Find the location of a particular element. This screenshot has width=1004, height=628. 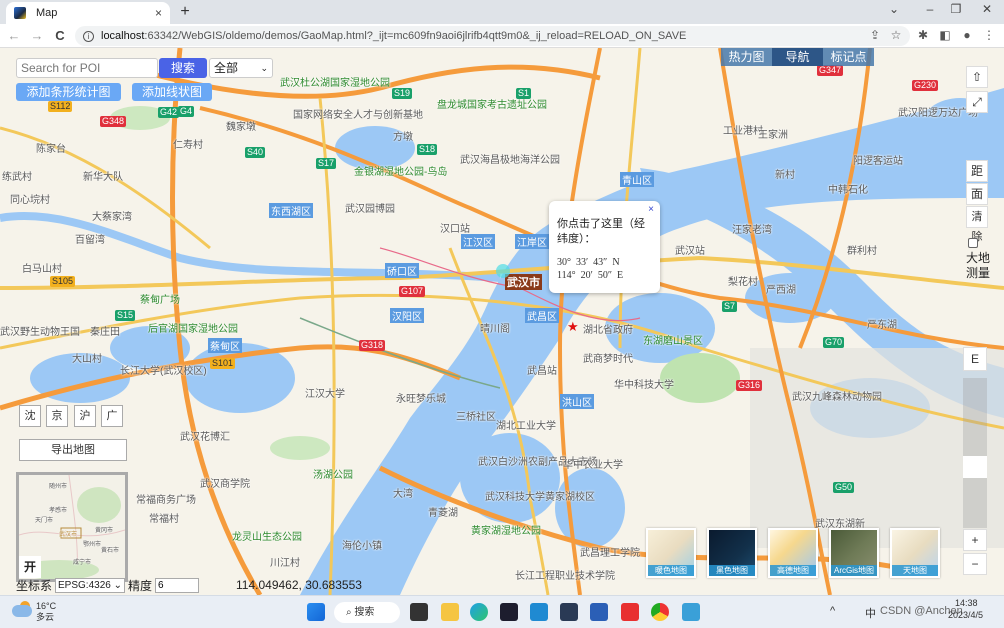

tab-title: Map is located at coordinates (47, 13).